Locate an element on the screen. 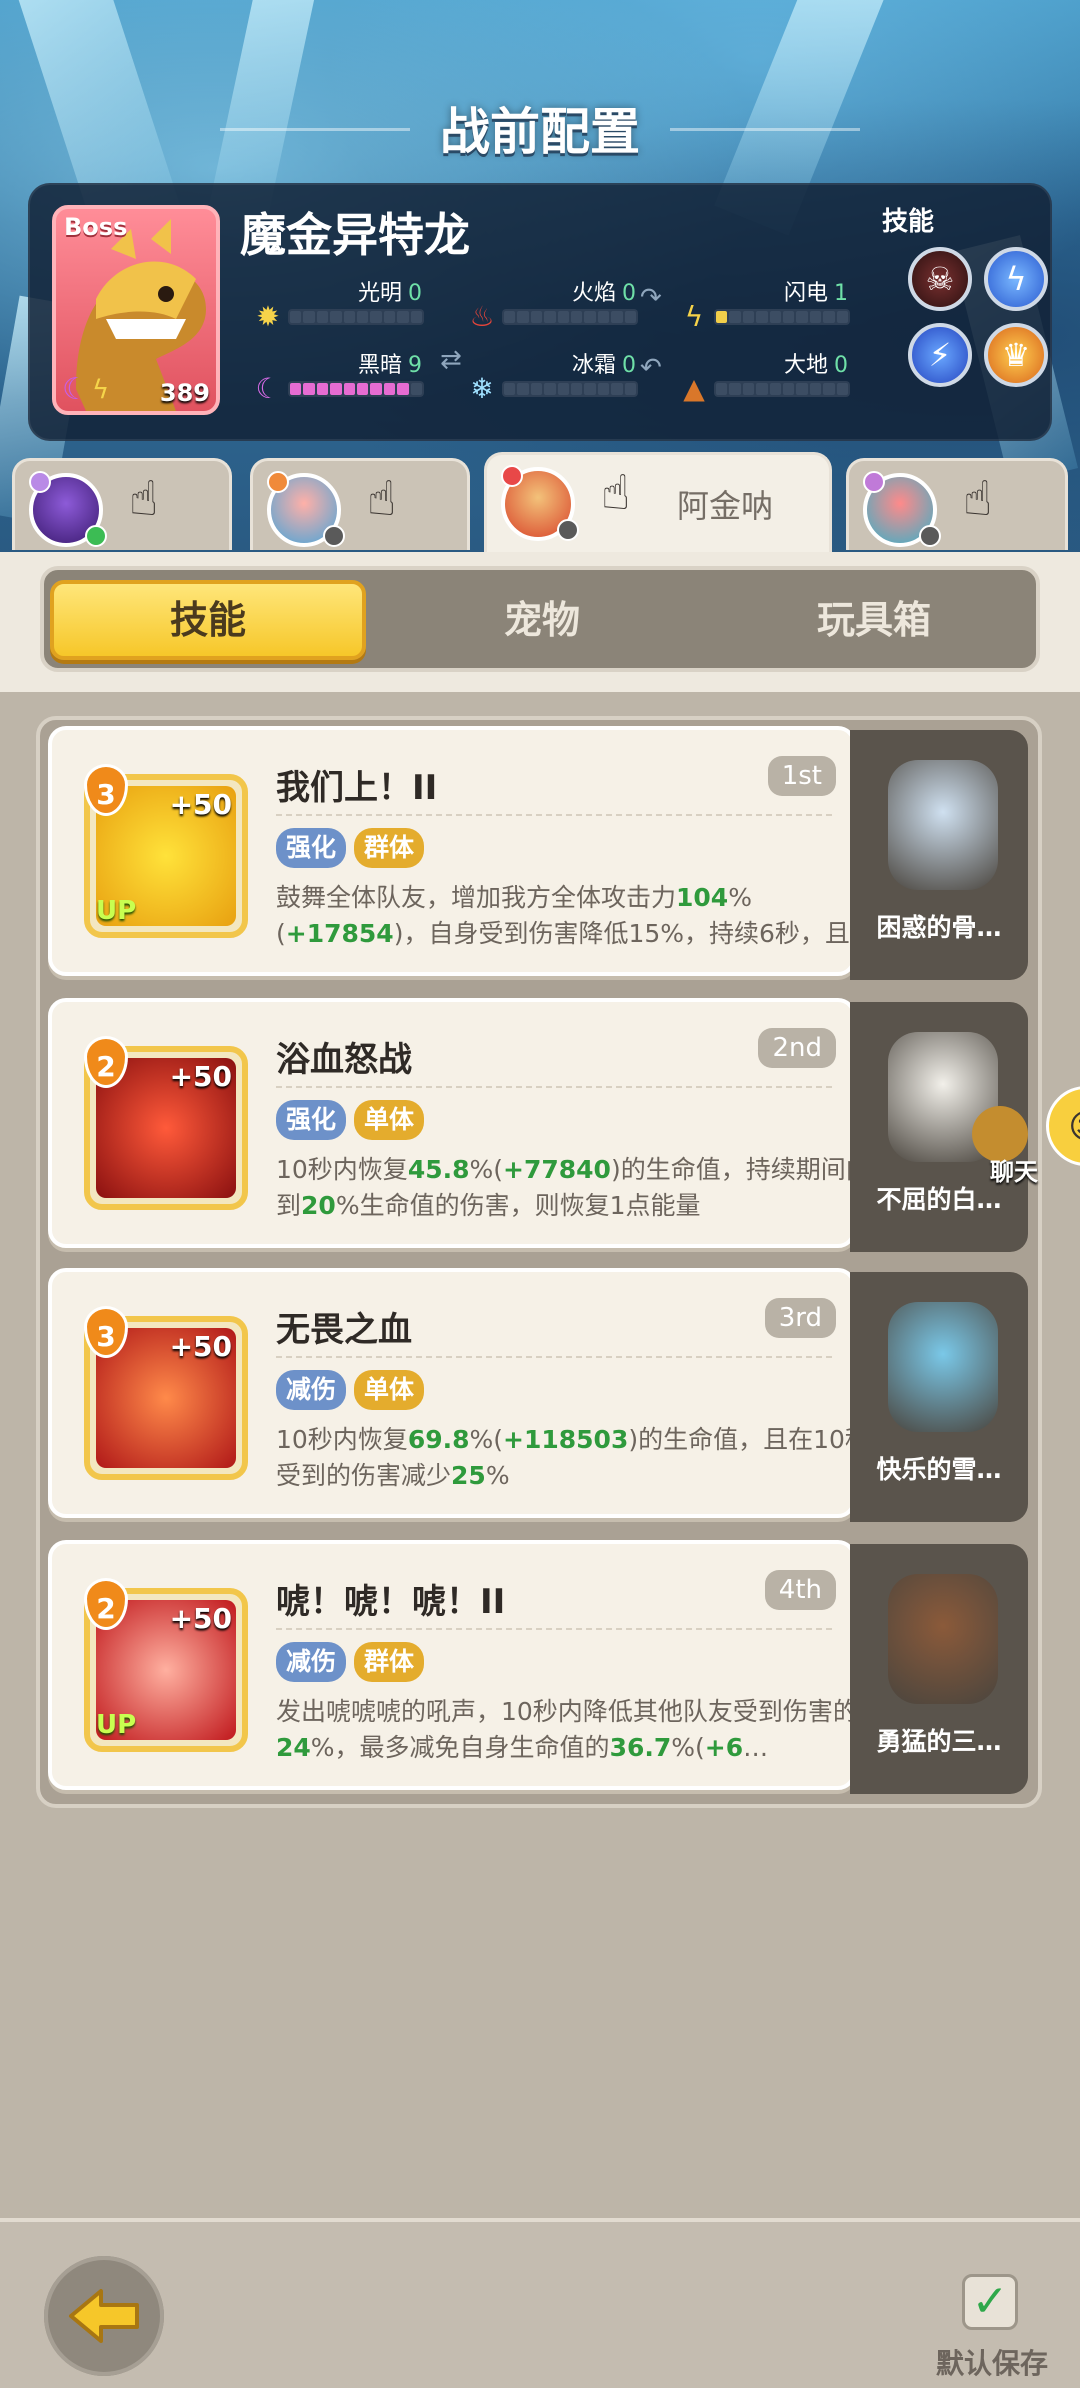 This screenshot has width=1080, height=2388. skill-value: 45.8 is located at coordinates (438, 1169).